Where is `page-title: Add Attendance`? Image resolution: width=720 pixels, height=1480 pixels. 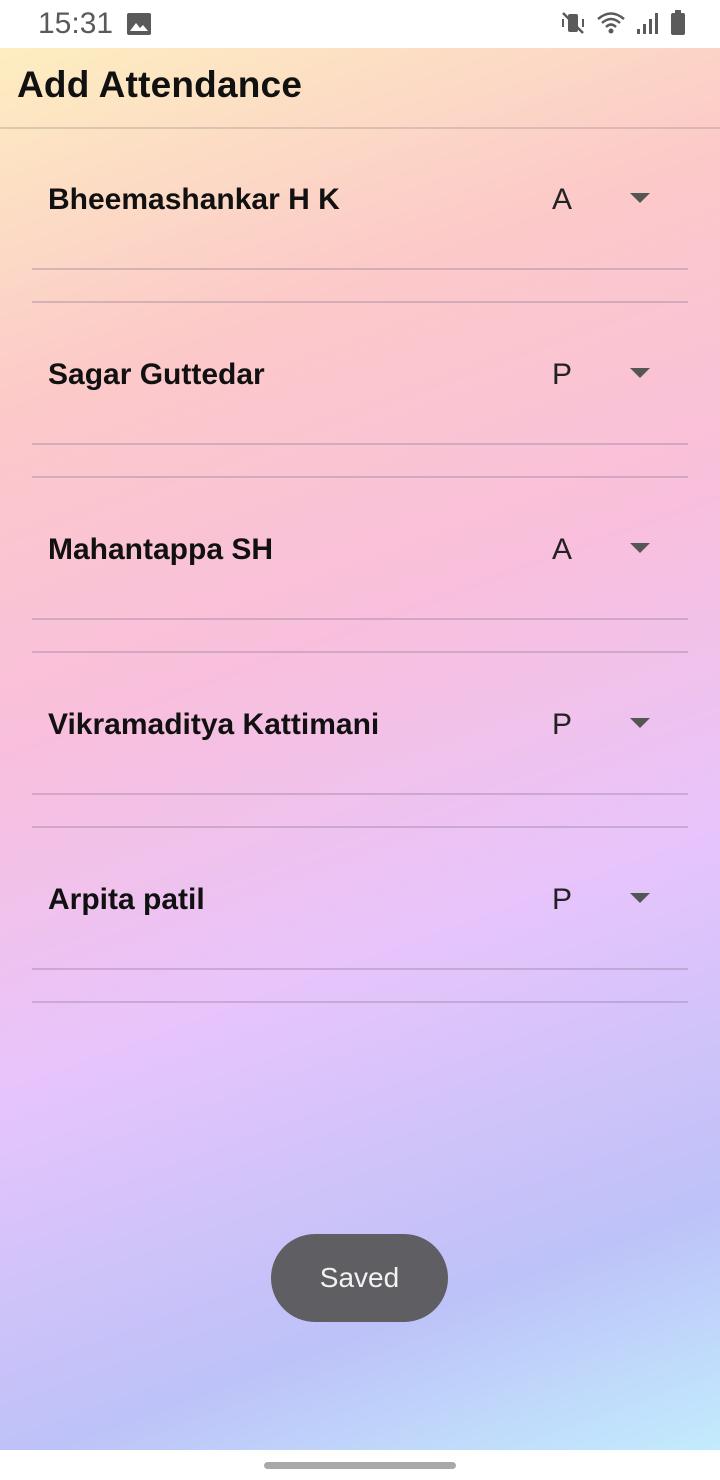 page-title: Add Attendance is located at coordinates (160, 84).